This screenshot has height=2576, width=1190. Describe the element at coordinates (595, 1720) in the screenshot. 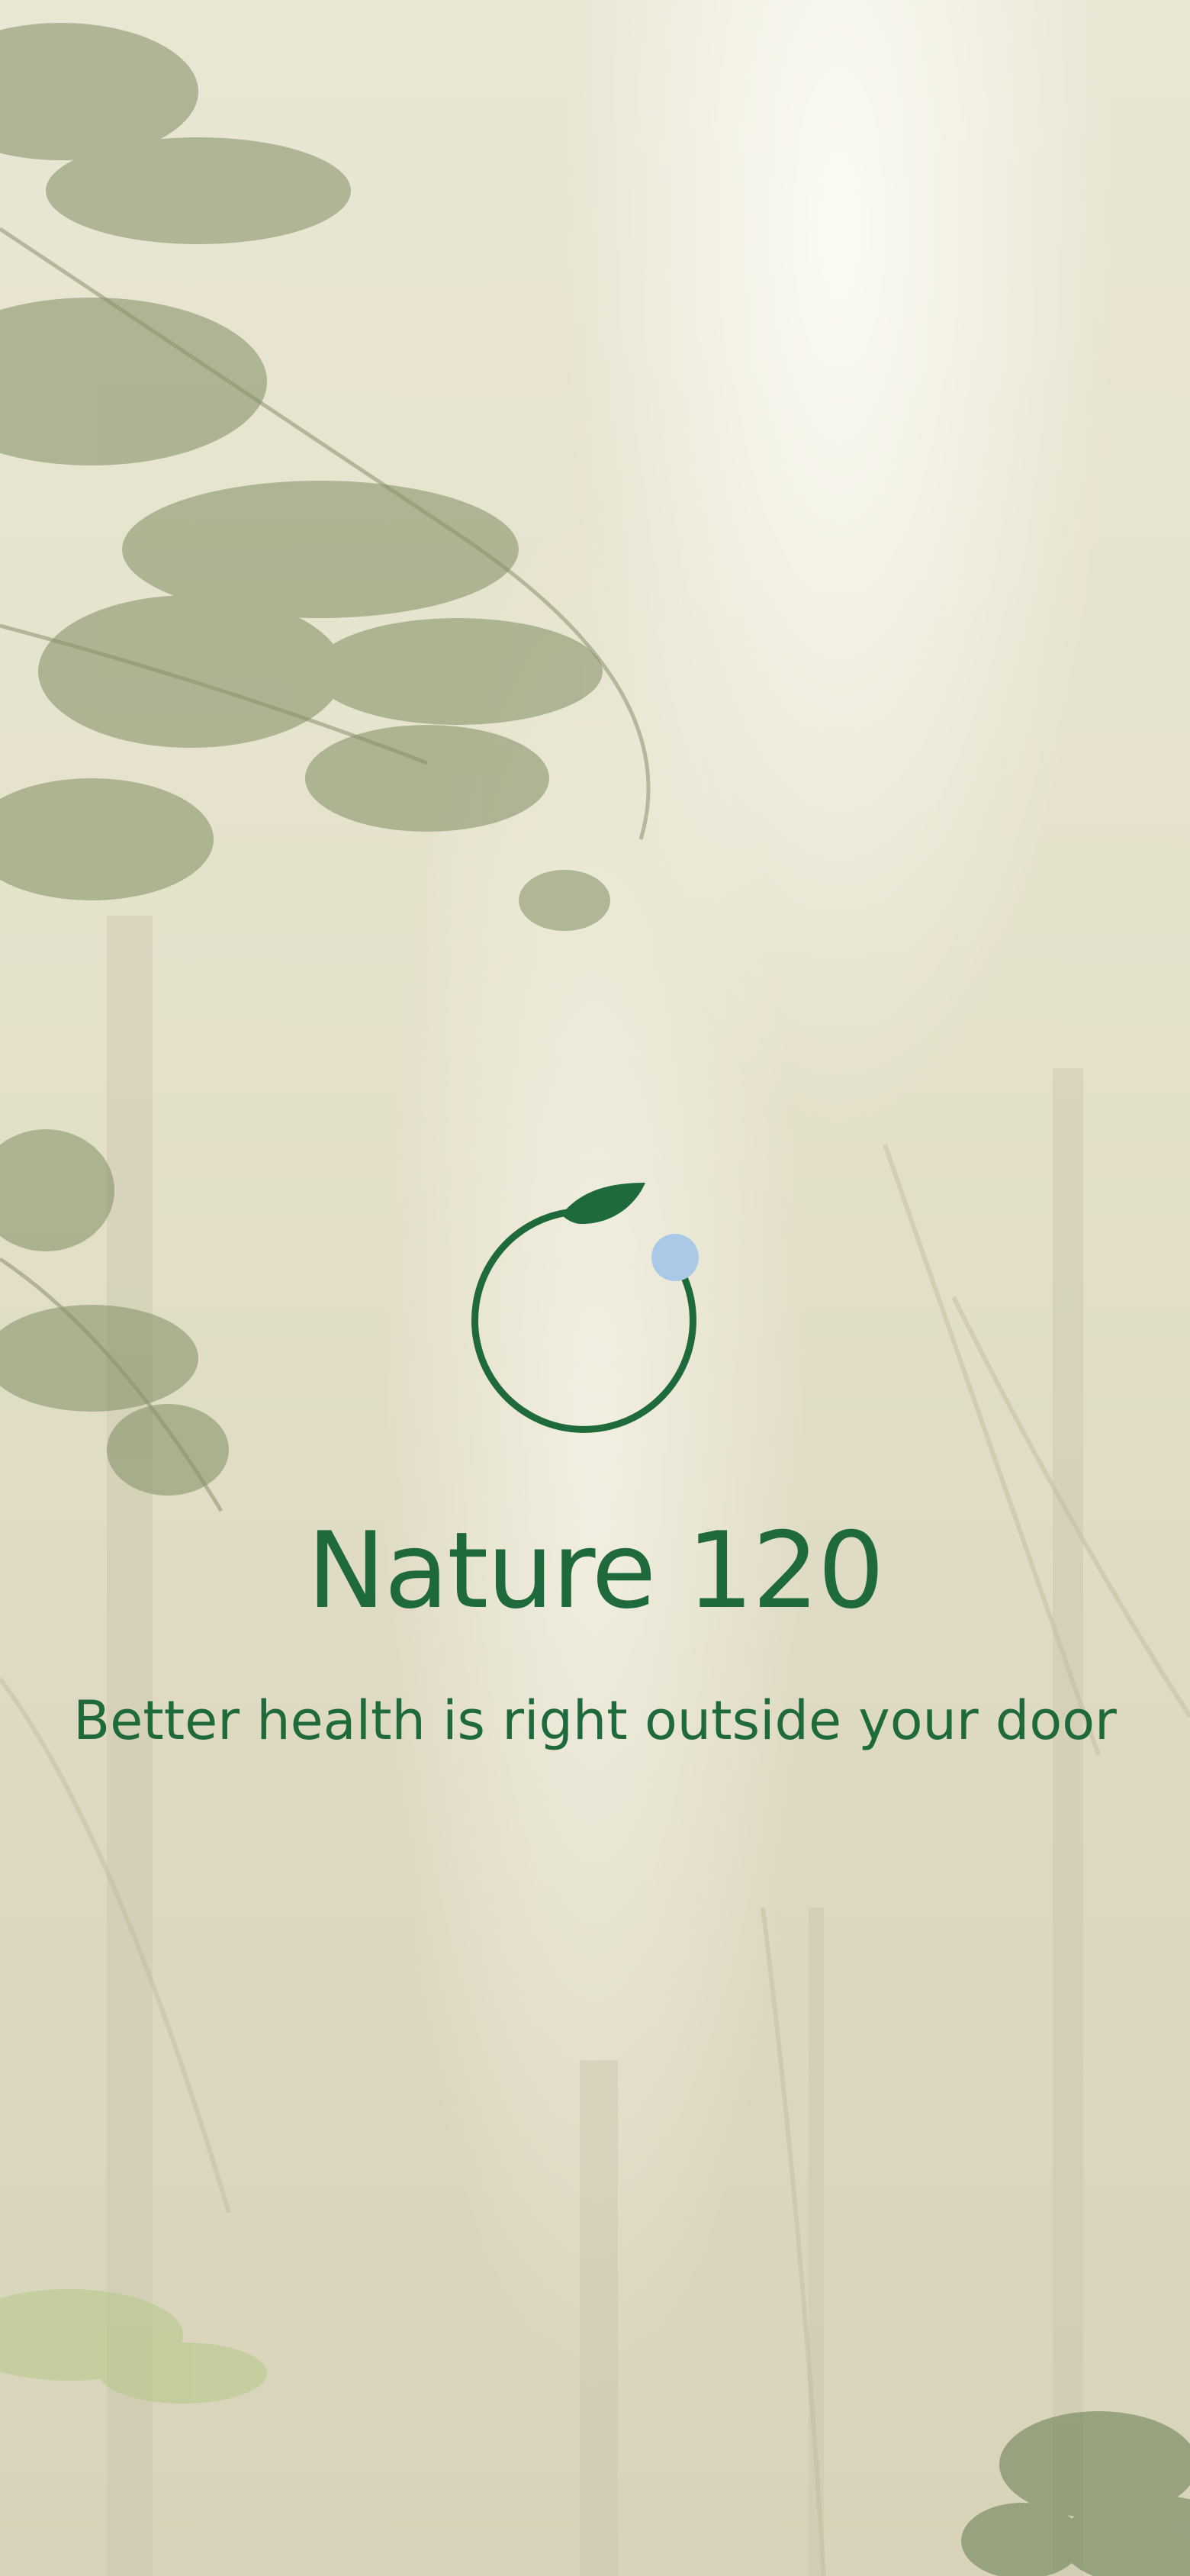

I see `tagline: Better health is right outside your door` at that location.